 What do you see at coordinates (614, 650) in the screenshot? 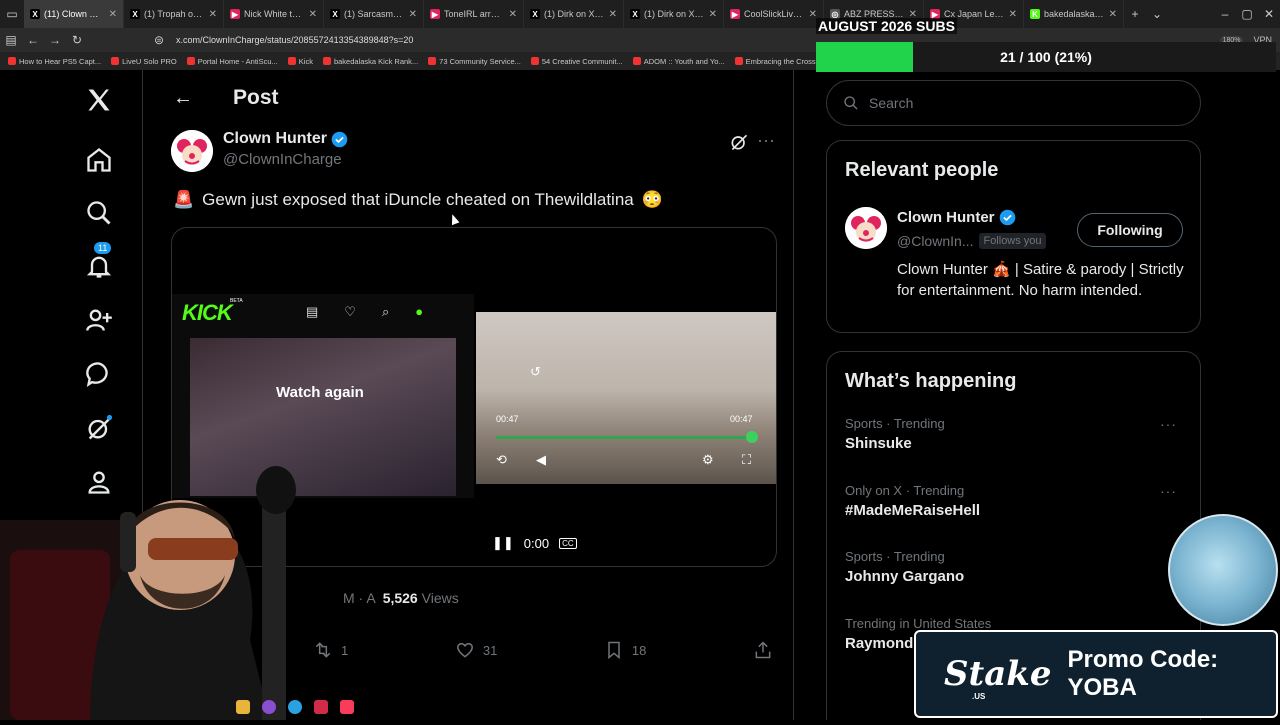
I see `bookmark-icon` at bounding box center [614, 650].